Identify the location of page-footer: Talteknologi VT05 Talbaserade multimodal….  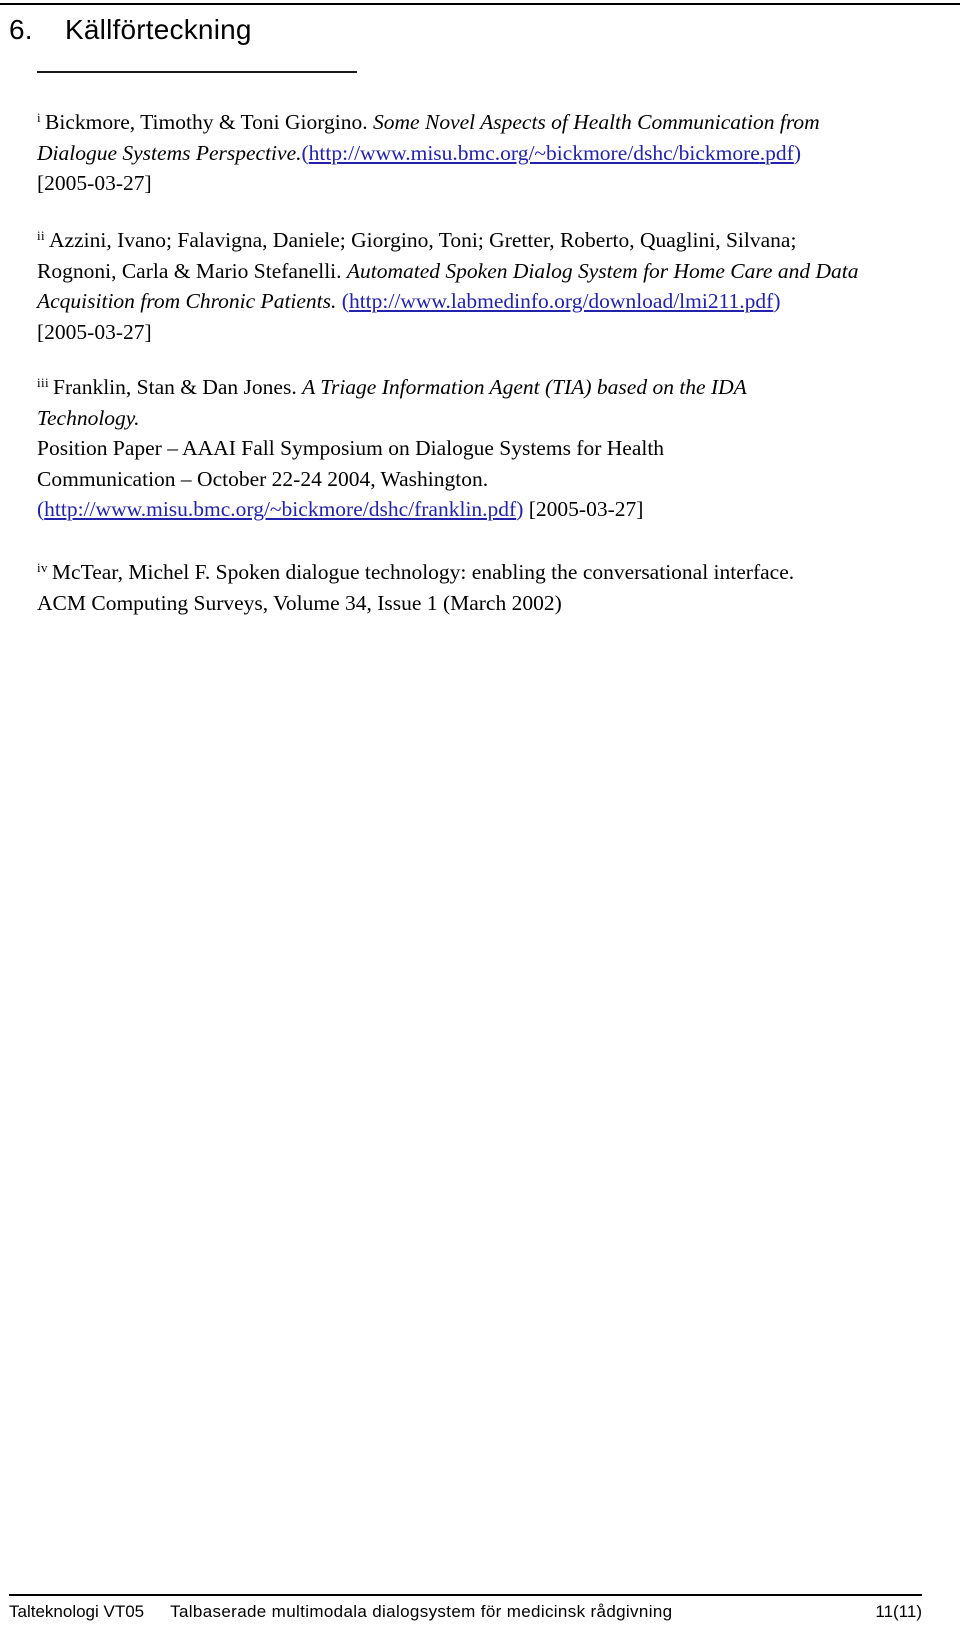
(465, 1612).